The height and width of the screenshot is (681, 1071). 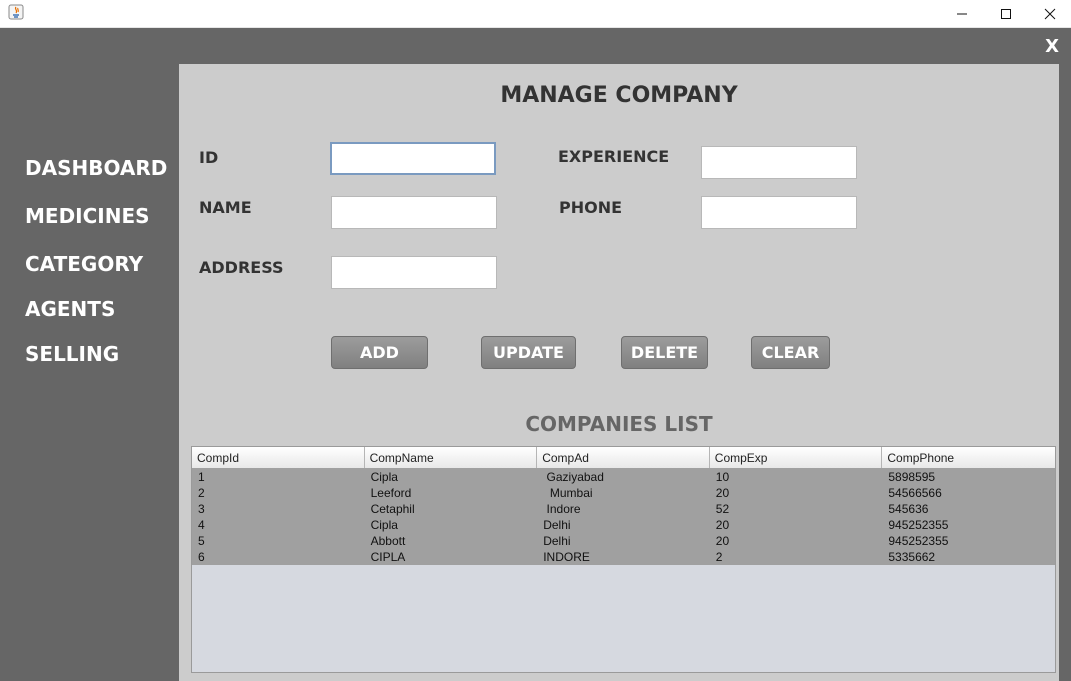 What do you see at coordinates (619, 424) in the screenshot?
I see `companies-list-title: COMPANIES LIST` at bounding box center [619, 424].